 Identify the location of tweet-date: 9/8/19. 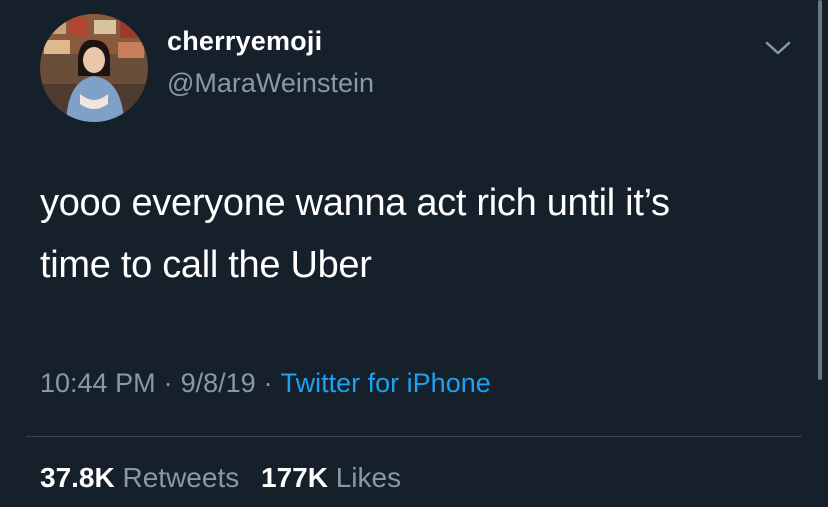
(218, 383).